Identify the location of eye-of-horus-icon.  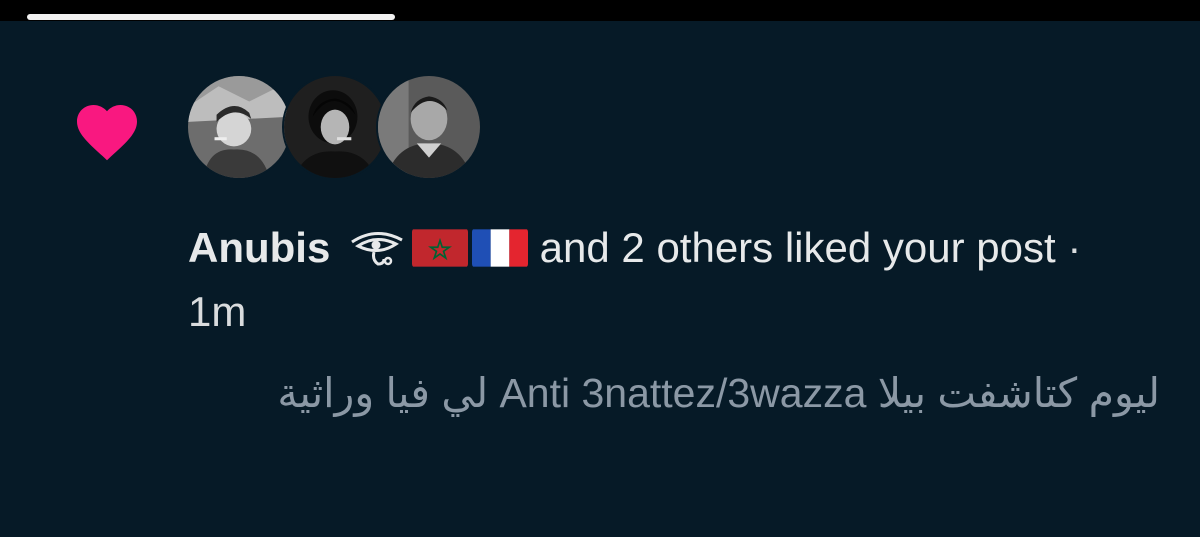
(377, 249).